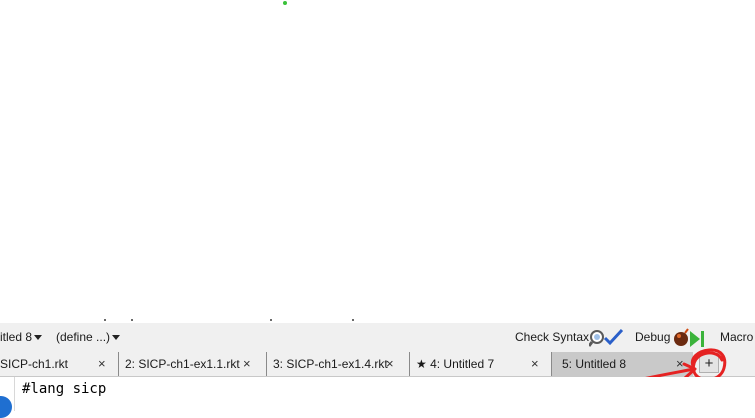 Image resolution: width=755 pixels, height=418 pixels. I want to click on tab-untitled-7: ★ 4: Untitled 7 ×, so click(480, 364).